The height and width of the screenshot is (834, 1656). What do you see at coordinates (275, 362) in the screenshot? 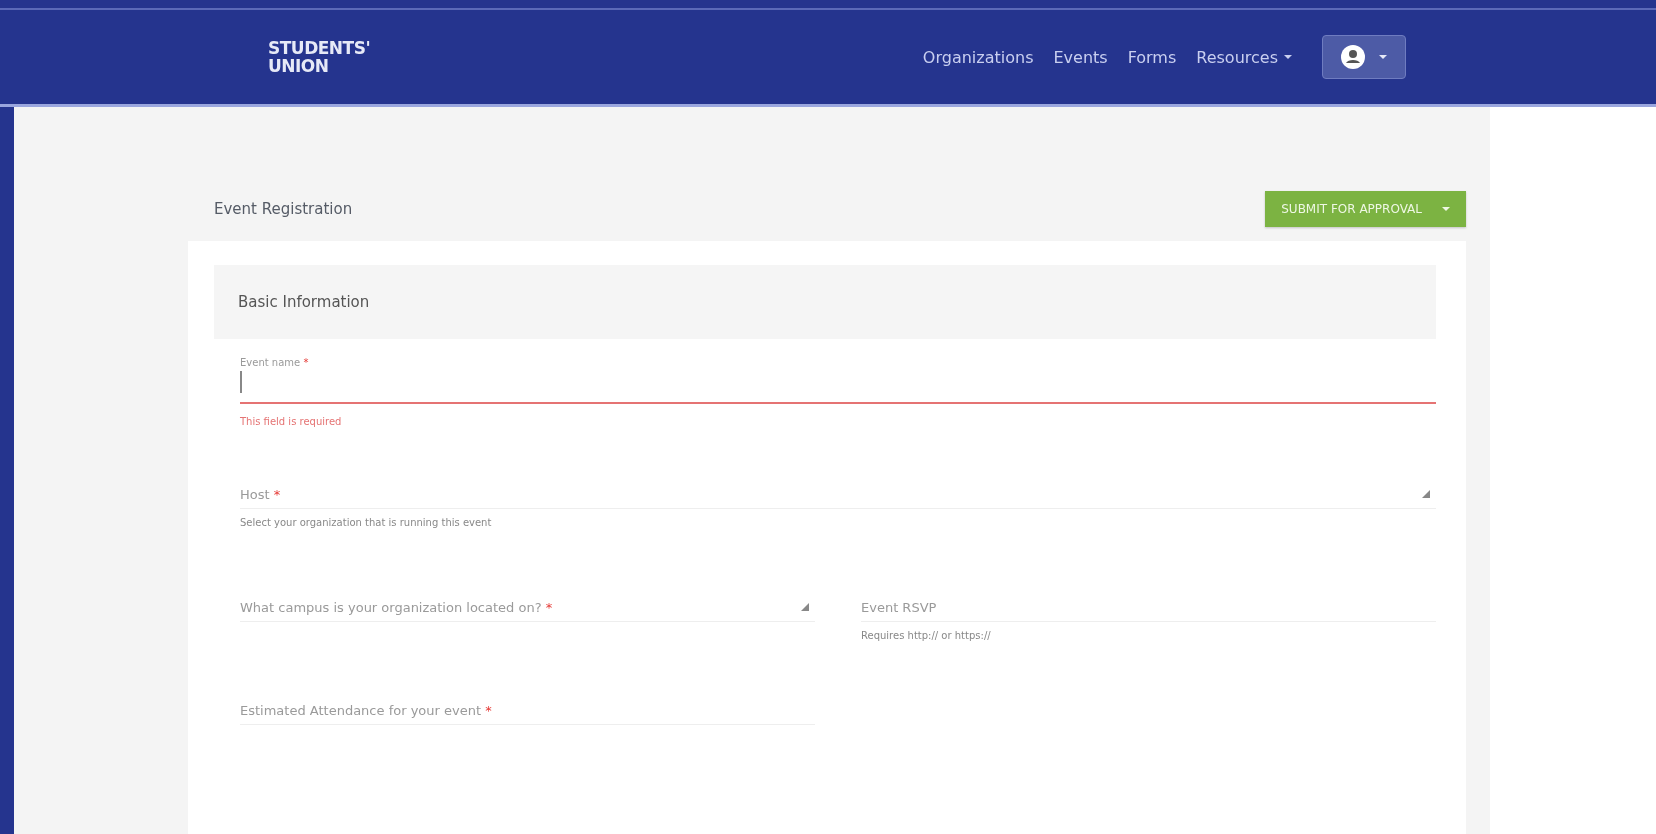
I see `field-label: Event name *` at bounding box center [275, 362].